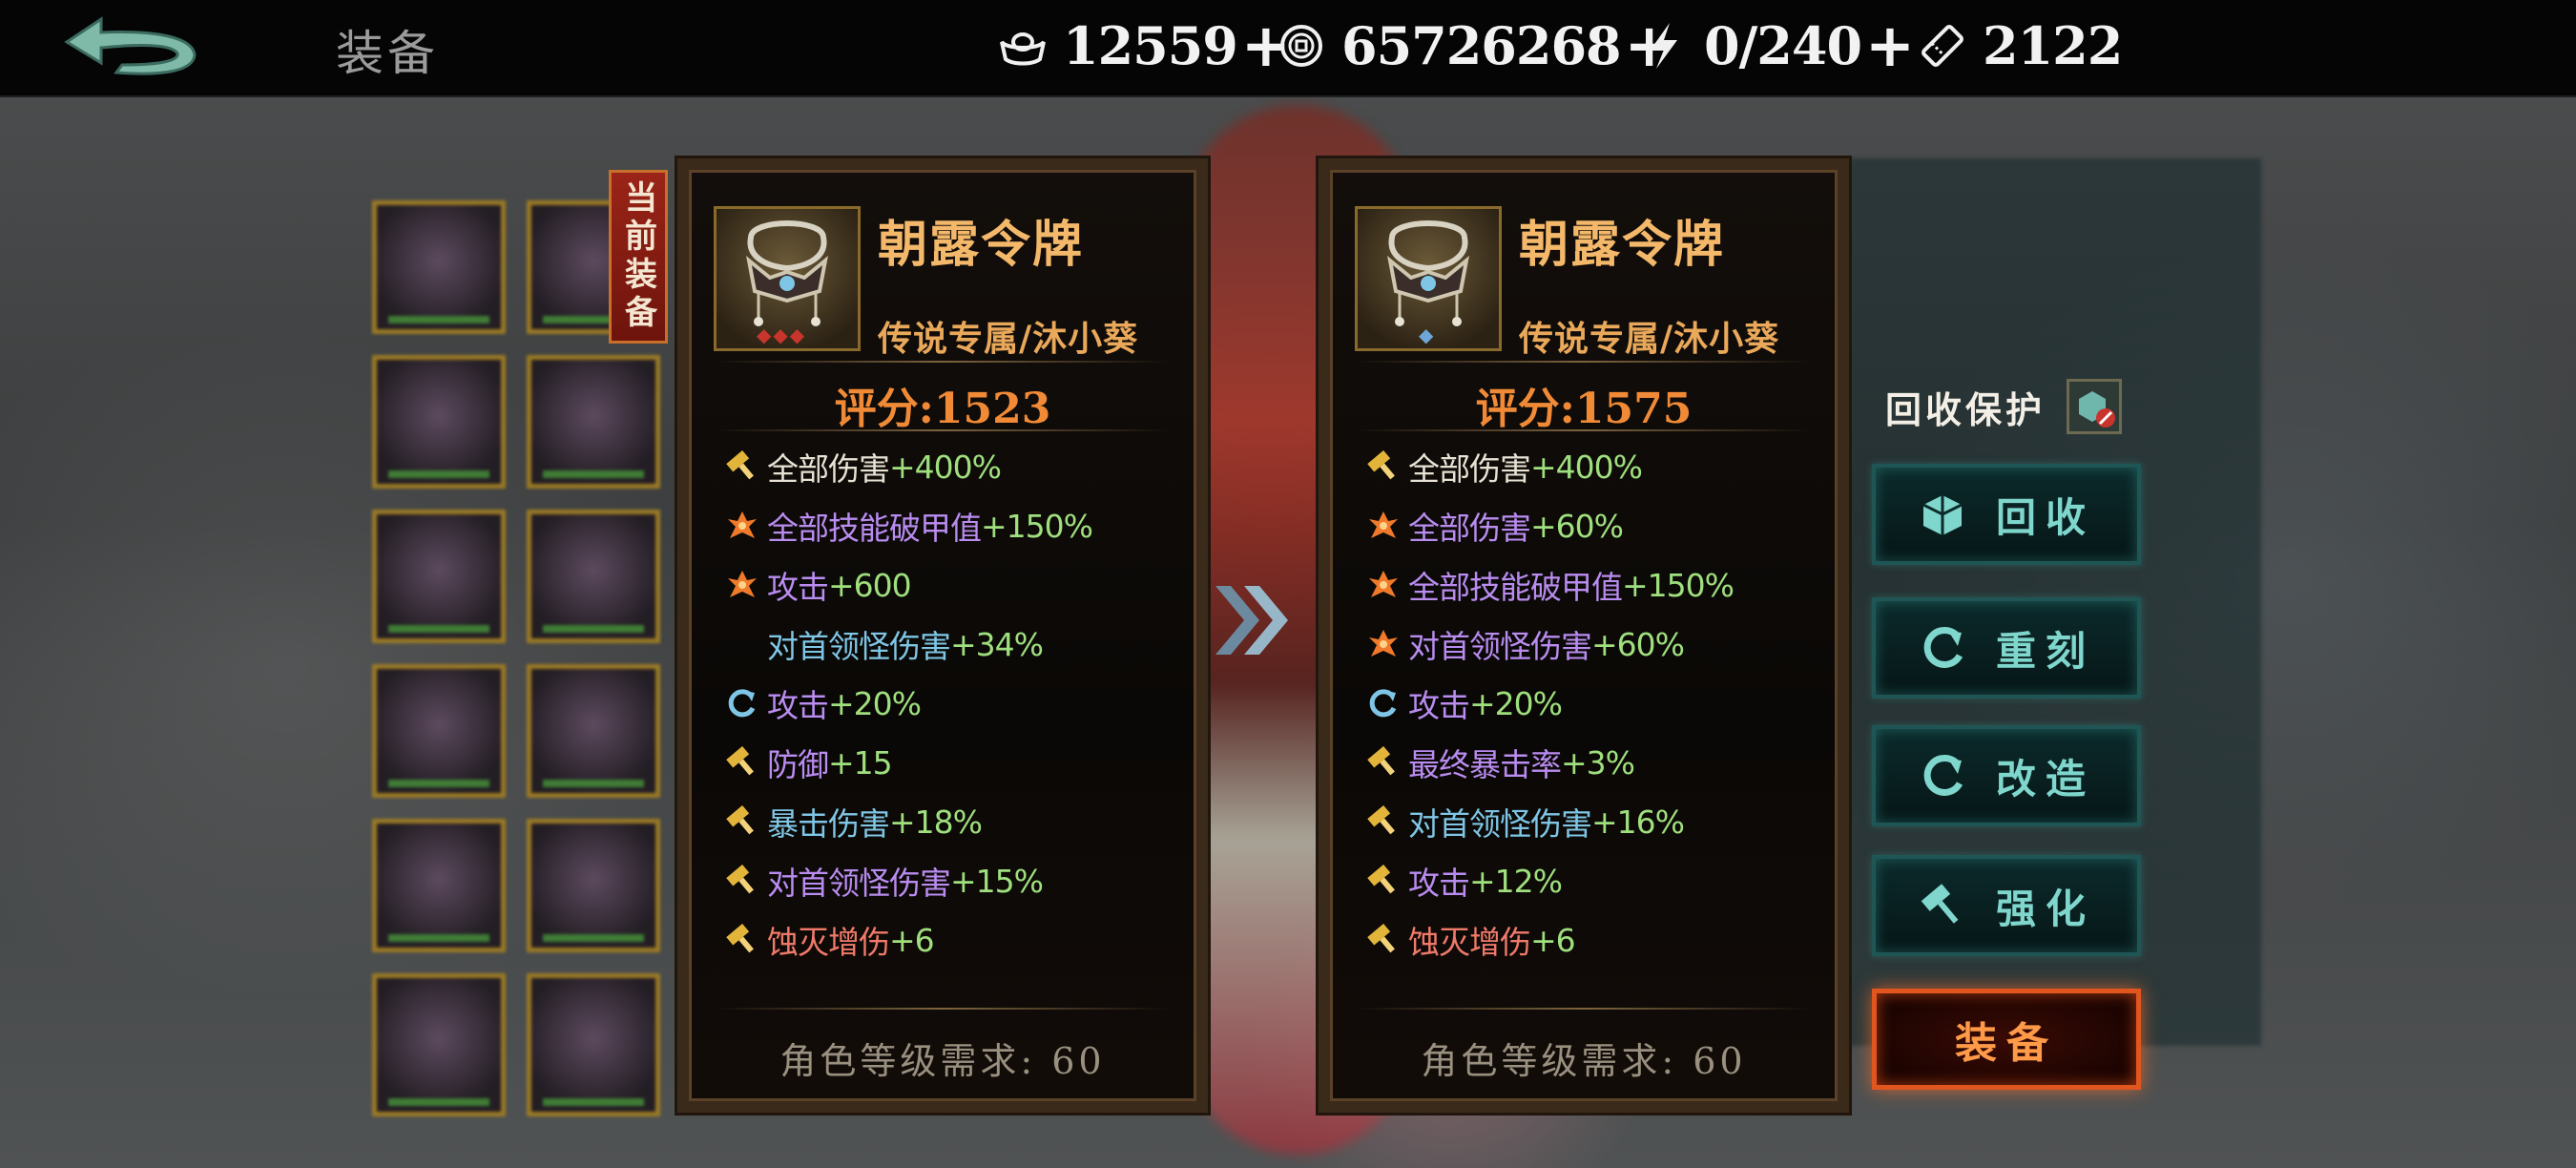  Describe the element at coordinates (828, 824) in the screenshot. I see `stat-label: 暴击伤害` at that location.